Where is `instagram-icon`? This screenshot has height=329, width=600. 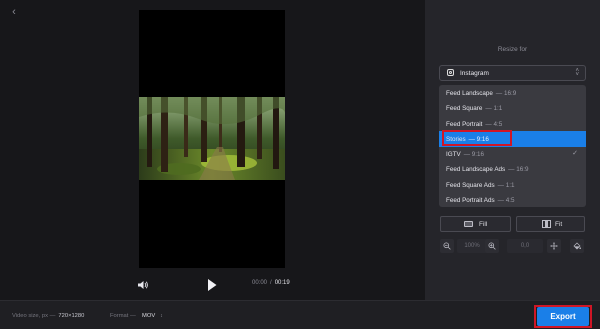 instagram-icon is located at coordinates (450, 72).